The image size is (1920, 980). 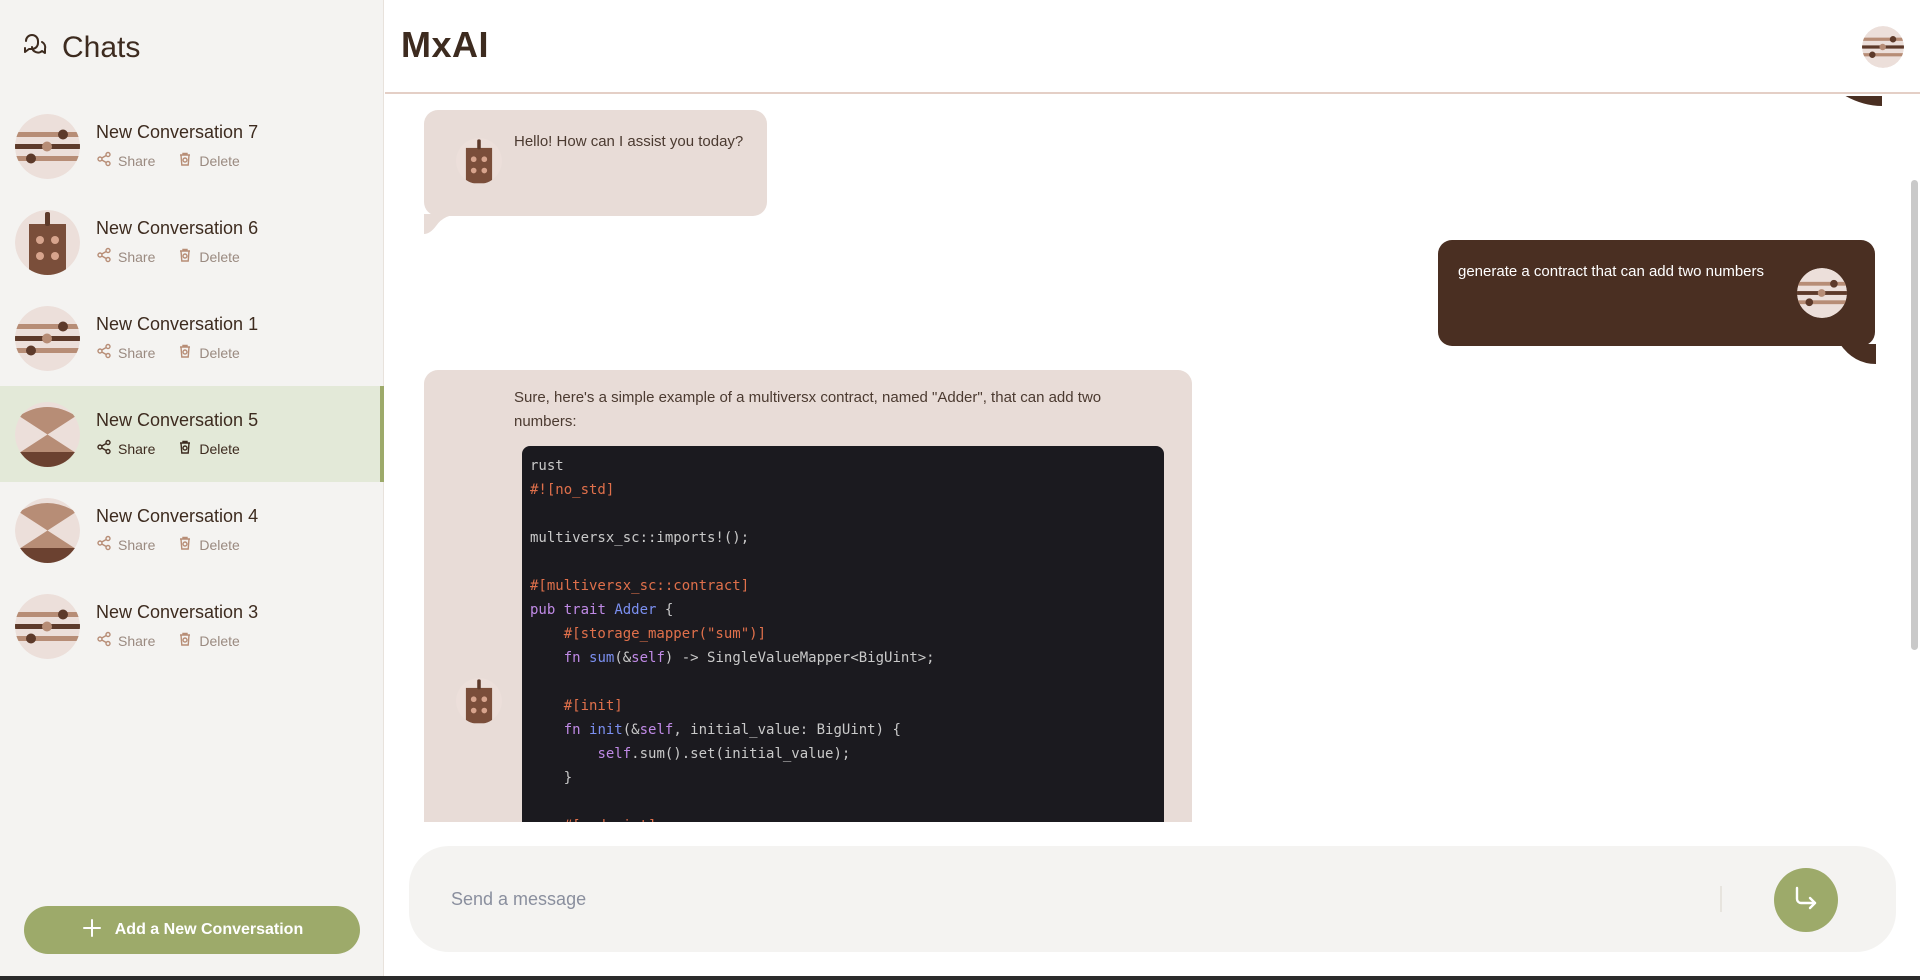 What do you see at coordinates (101, 47) in the screenshot?
I see `sidebar-title: Chats` at bounding box center [101, 47].